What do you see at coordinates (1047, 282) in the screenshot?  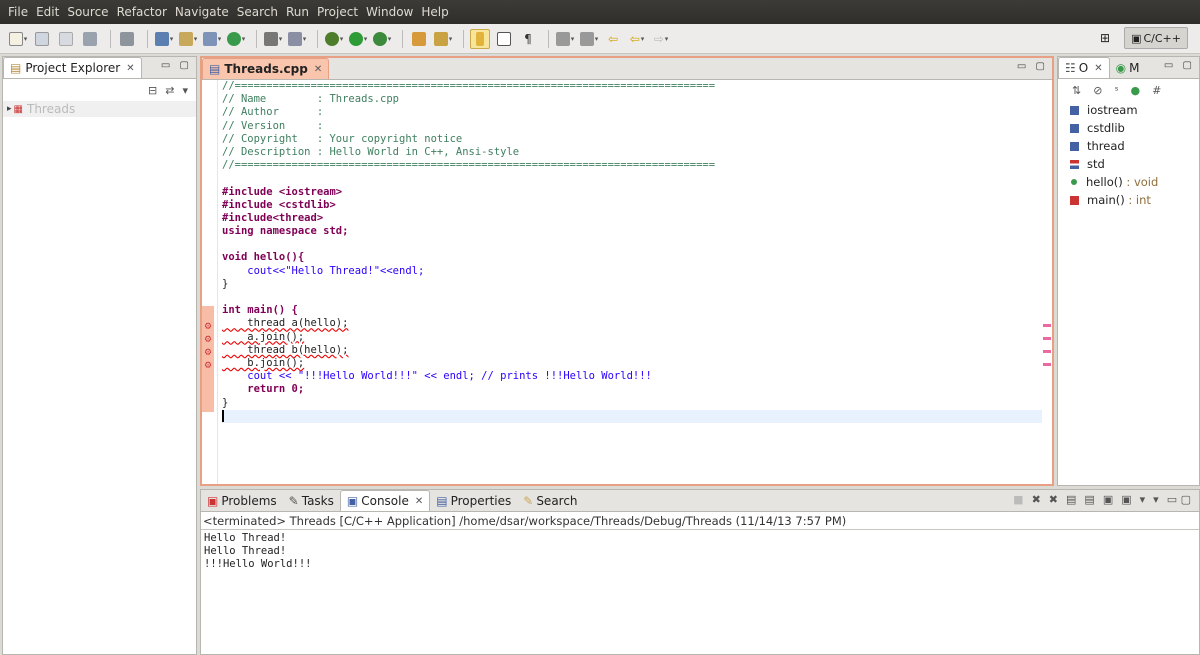 I see `overview-ruler` at bounding box center [1047, 282].